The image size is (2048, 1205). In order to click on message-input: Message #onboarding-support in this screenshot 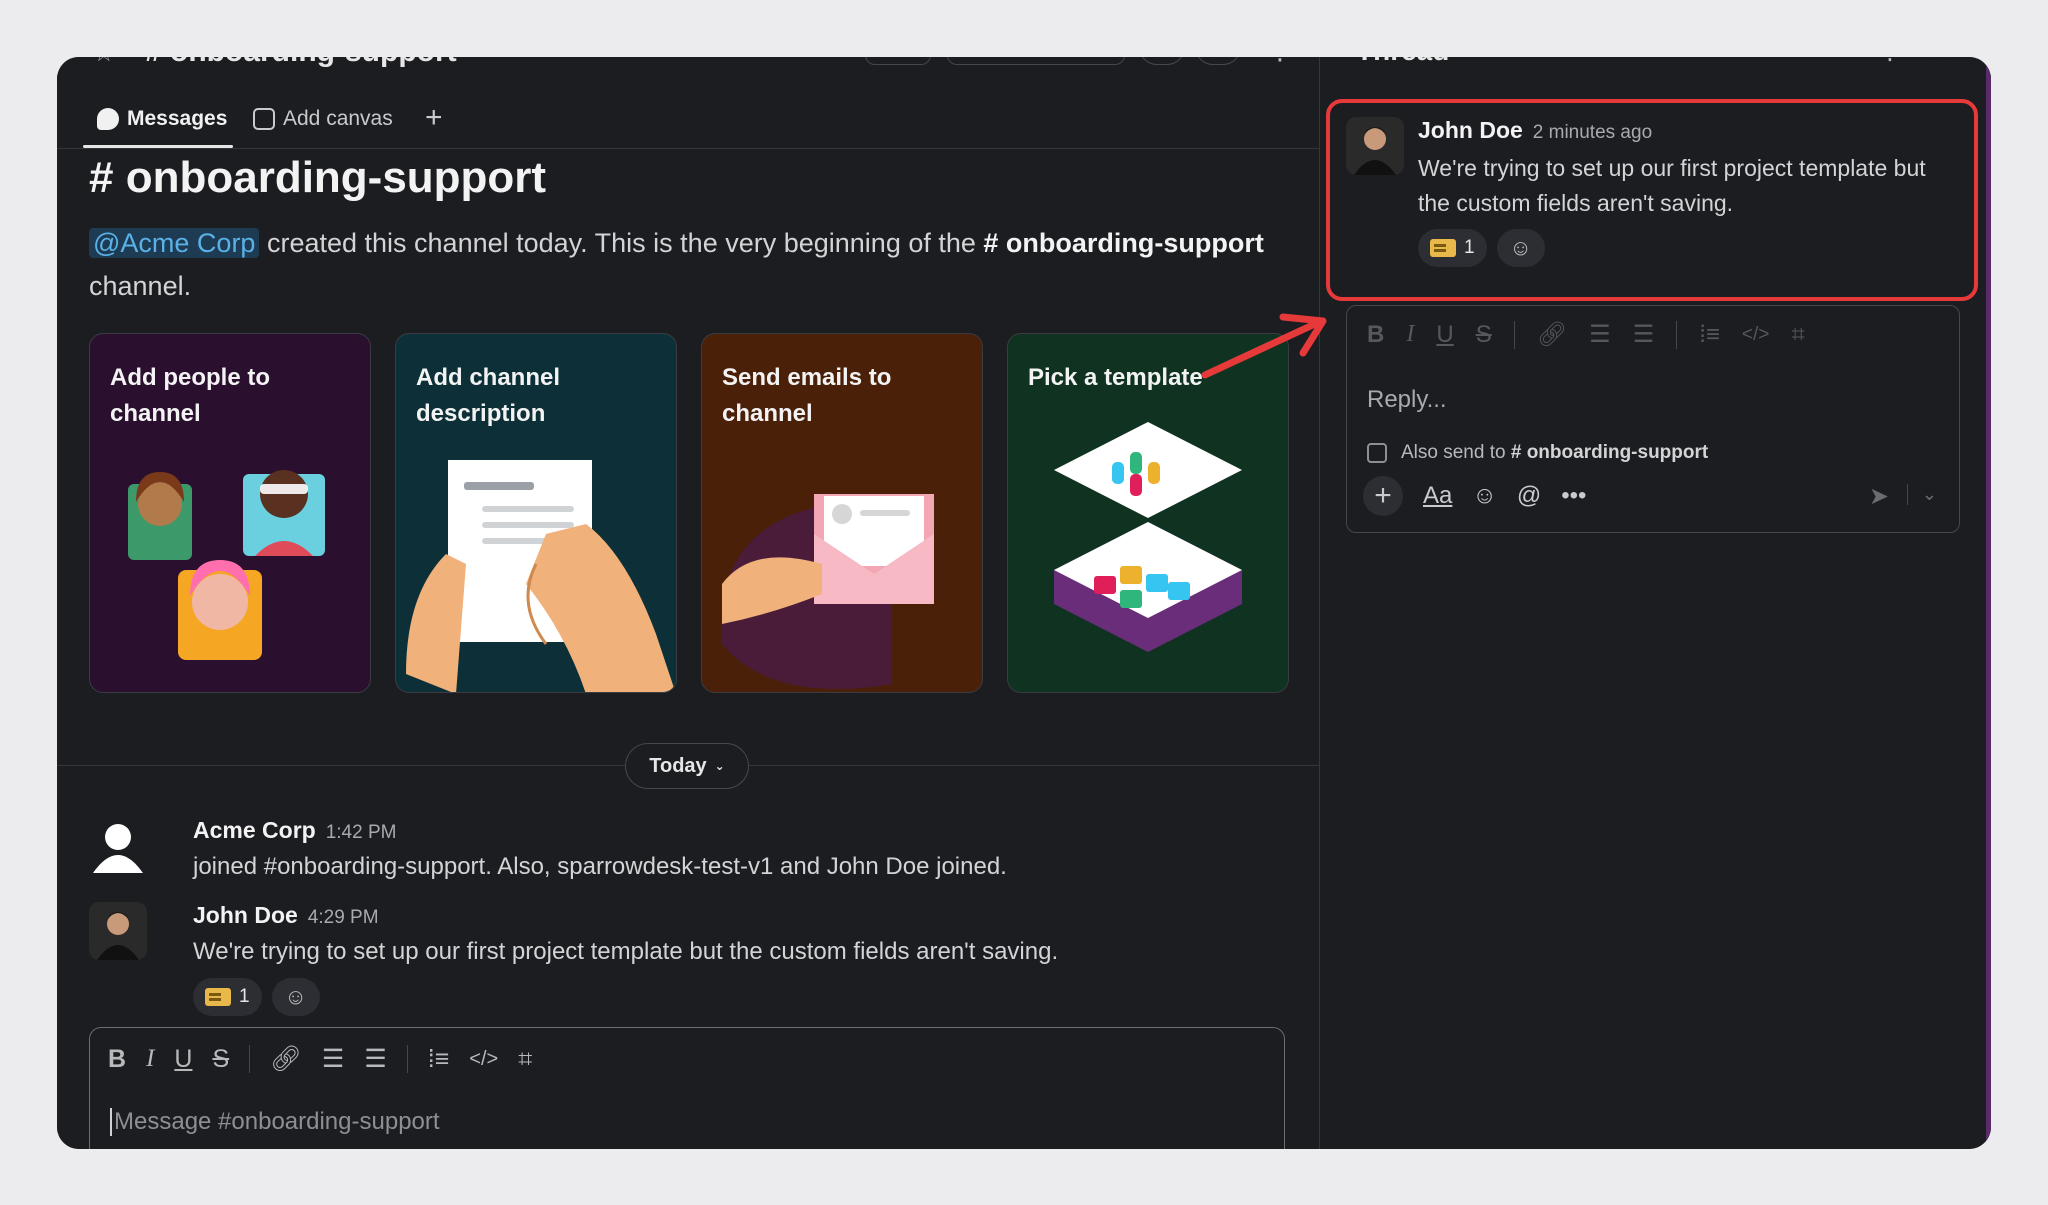, I will do `click(275, 1122)`.